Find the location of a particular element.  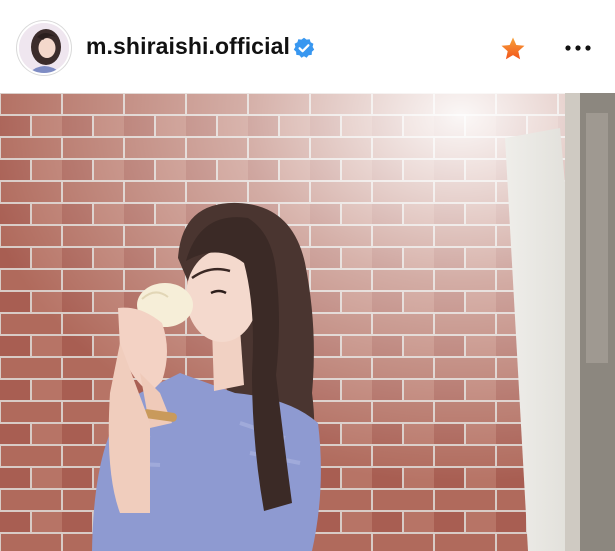

avatar is located at coordinates (44, 48).